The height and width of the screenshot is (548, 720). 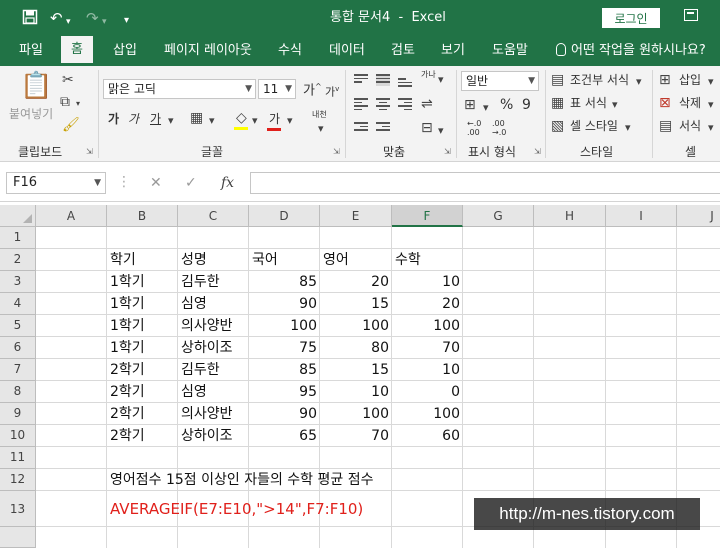 I want to click on decrease-font-icon: 가v, so click(x=332, y=91).